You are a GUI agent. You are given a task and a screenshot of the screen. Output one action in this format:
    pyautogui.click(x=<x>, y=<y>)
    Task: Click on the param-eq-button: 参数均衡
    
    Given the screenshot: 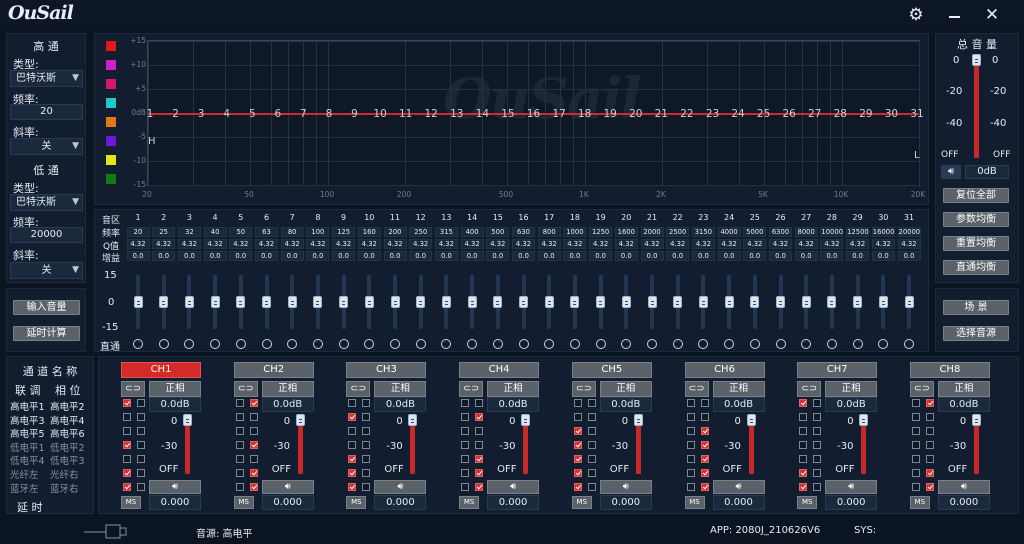 What is the action you would take?
    pyautogui.click(x=976, y=219)
    